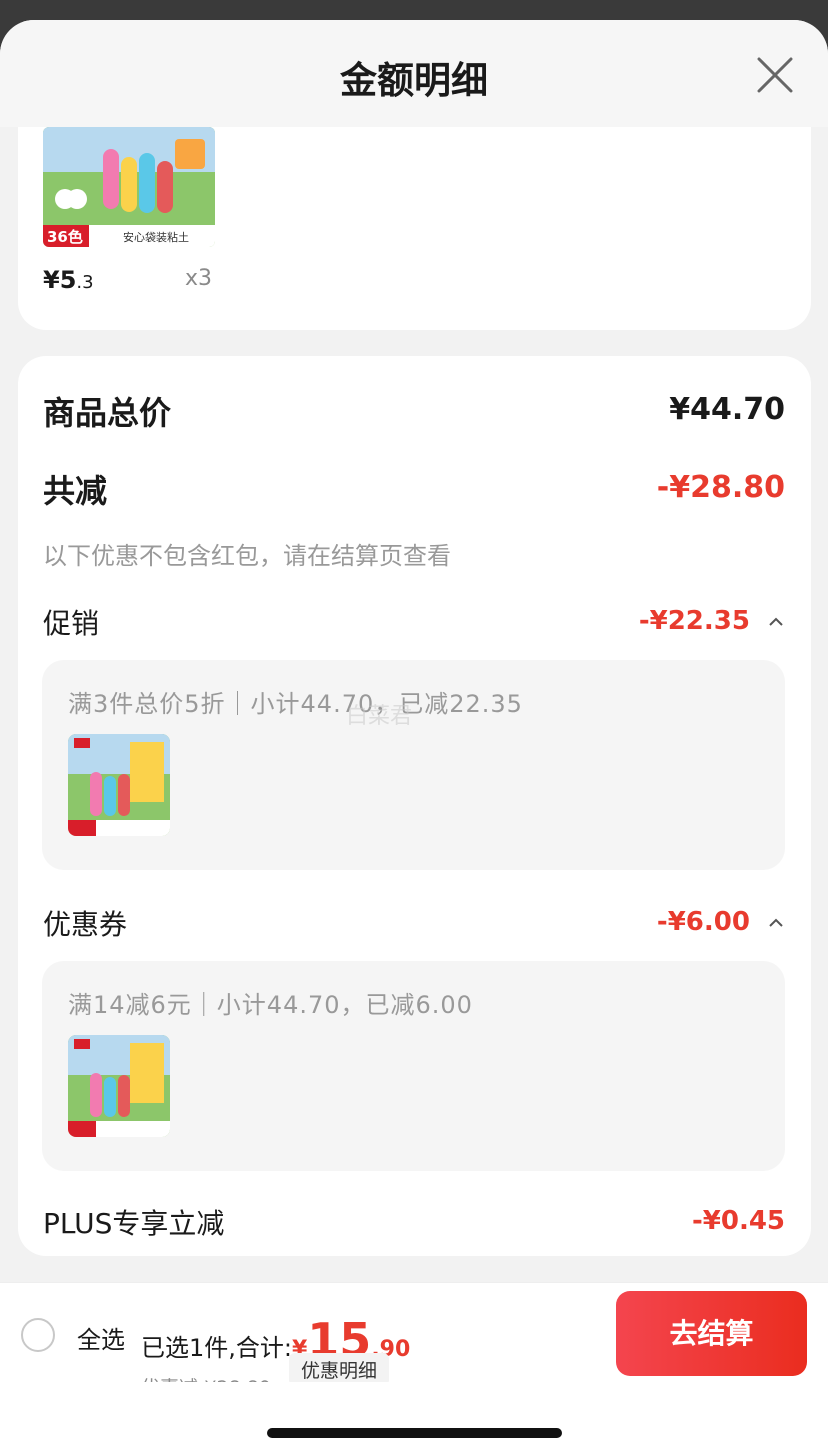 The width and height of the screenshot is (828, 1456). I want to click on coupon-detail-text: 满14减6元｜小计44.70，已减6.00, so click(270, 1005).